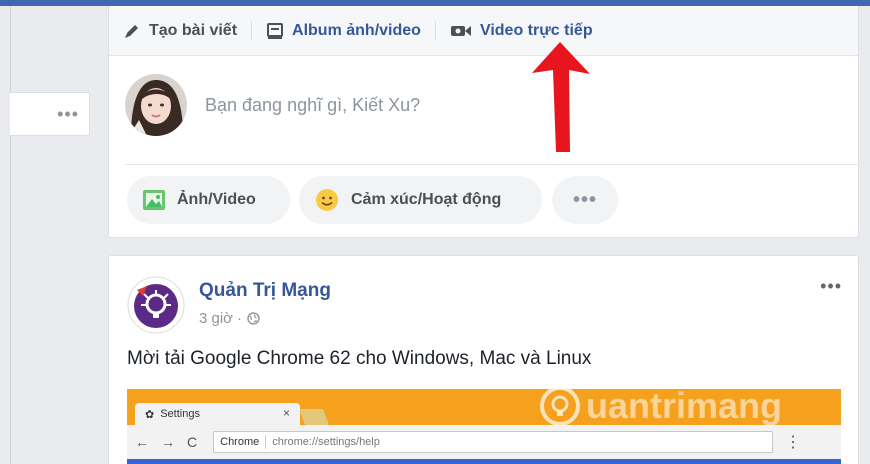 The height and width of the screenshot is (464, 870). Describe the element at coordinates (68, 114) in the screenshot. I see `left-more-options-button: •••` at that location.